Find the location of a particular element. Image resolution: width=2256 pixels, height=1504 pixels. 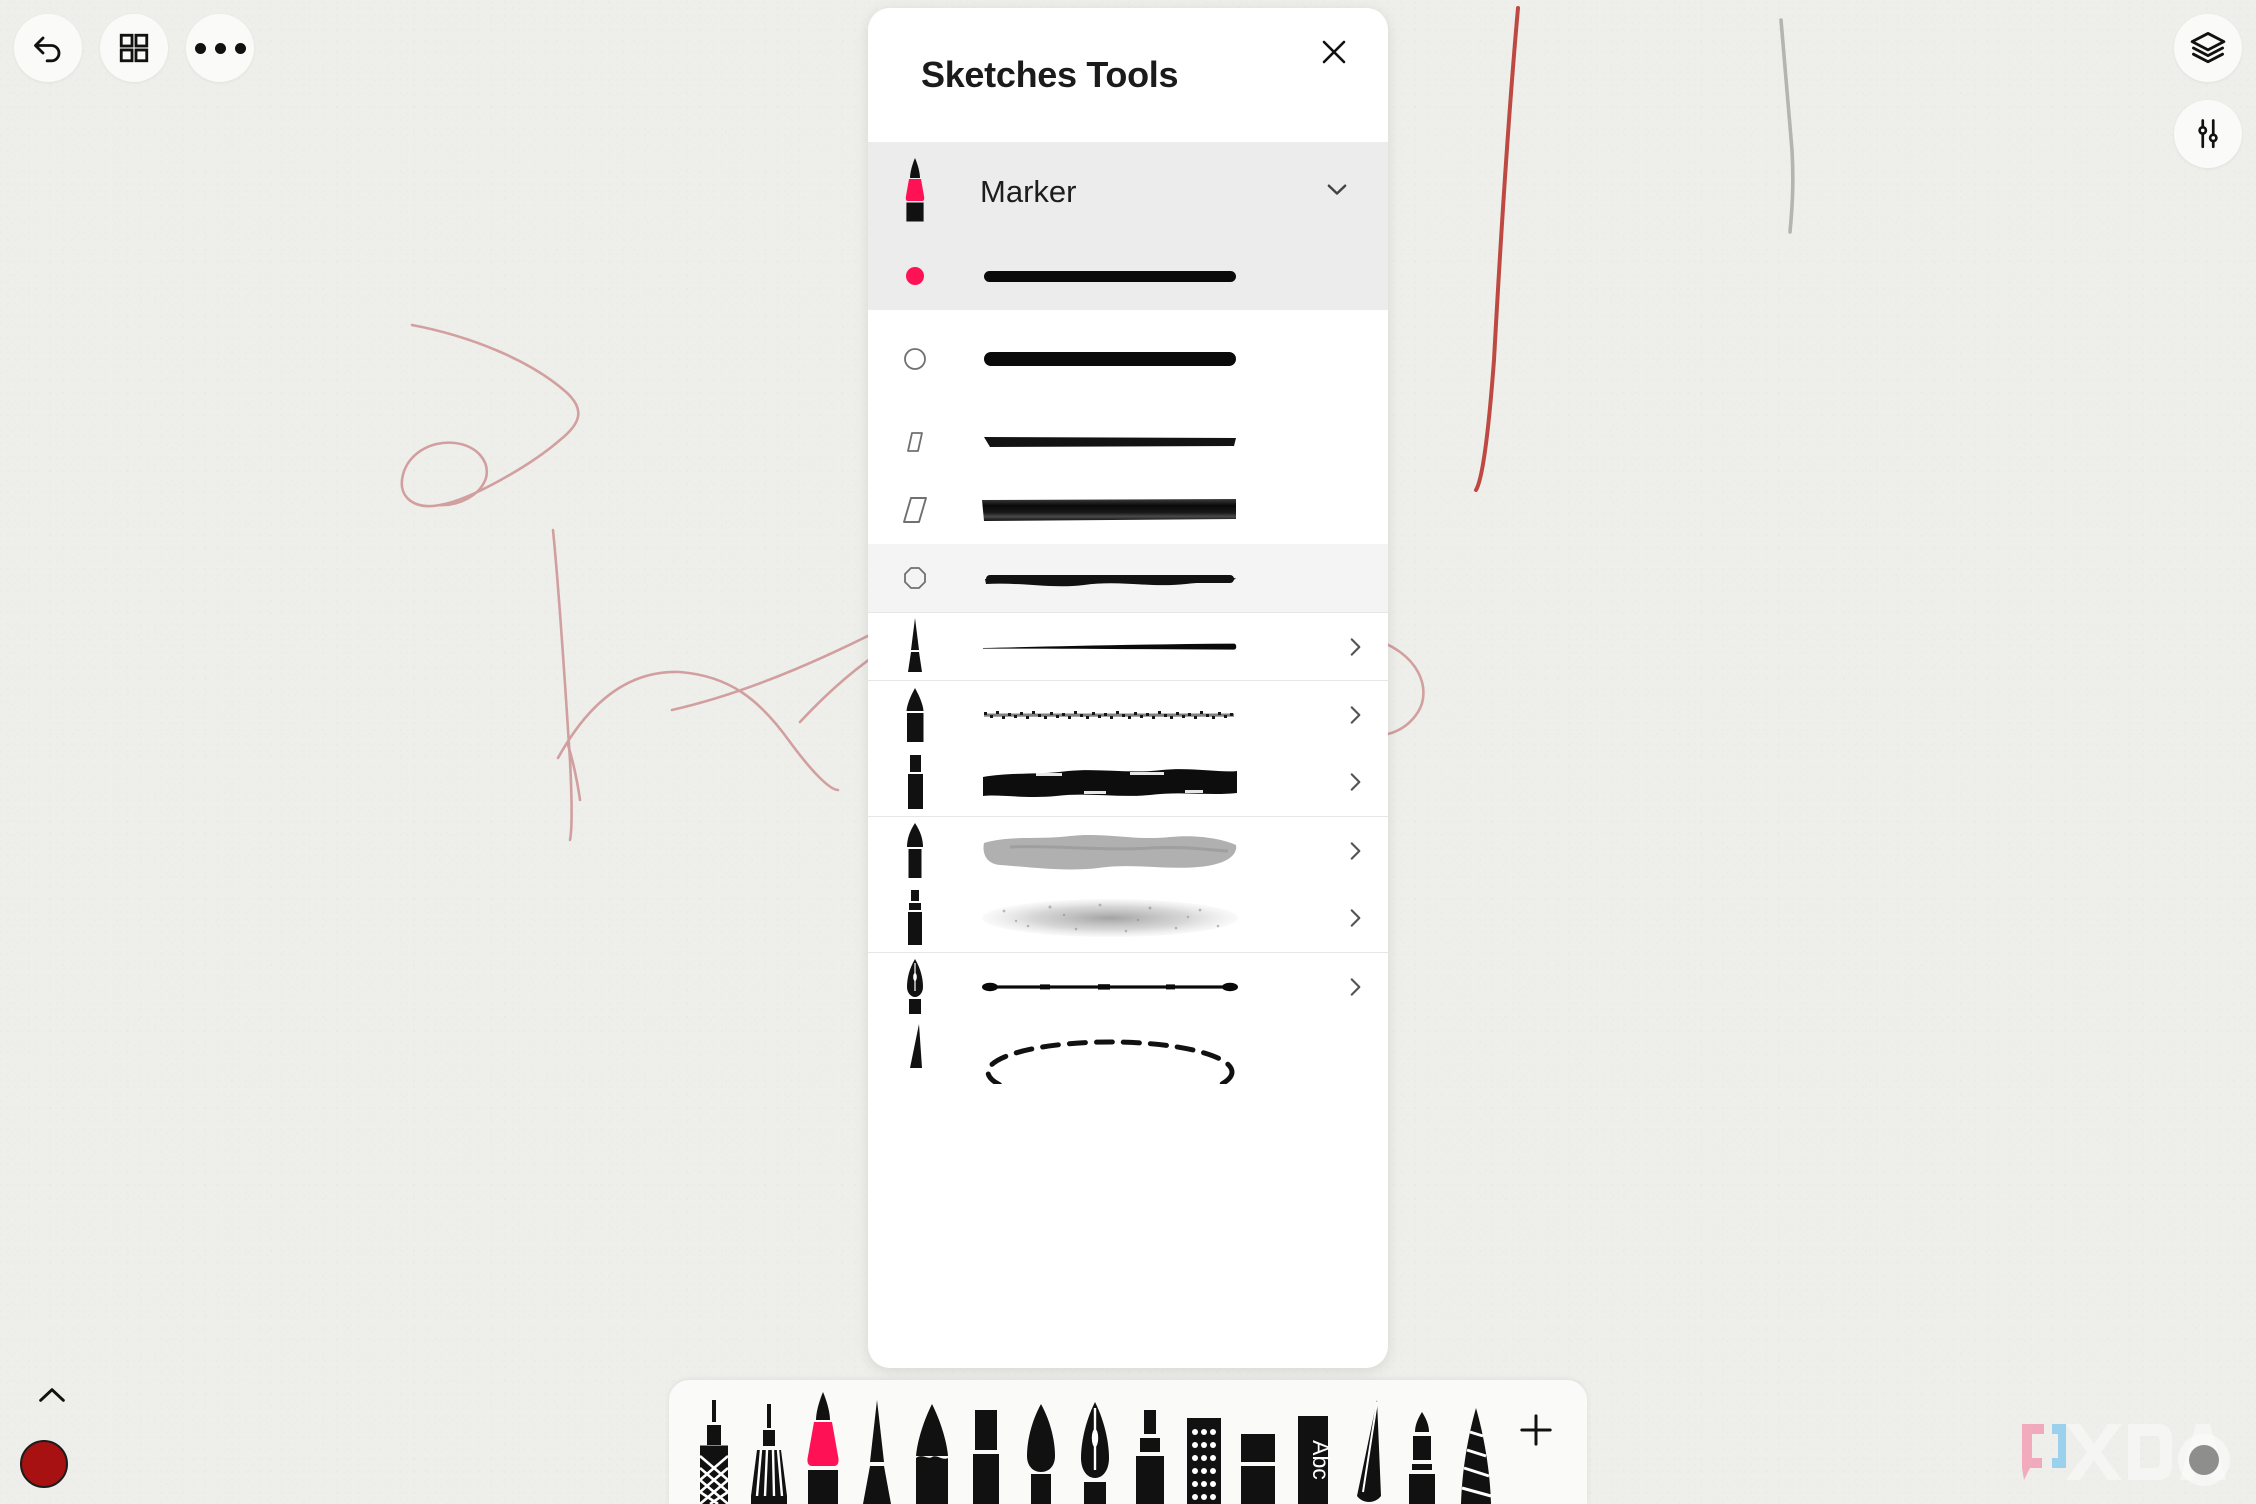

tool-flat-marker is located at coordinates (986, 1448).